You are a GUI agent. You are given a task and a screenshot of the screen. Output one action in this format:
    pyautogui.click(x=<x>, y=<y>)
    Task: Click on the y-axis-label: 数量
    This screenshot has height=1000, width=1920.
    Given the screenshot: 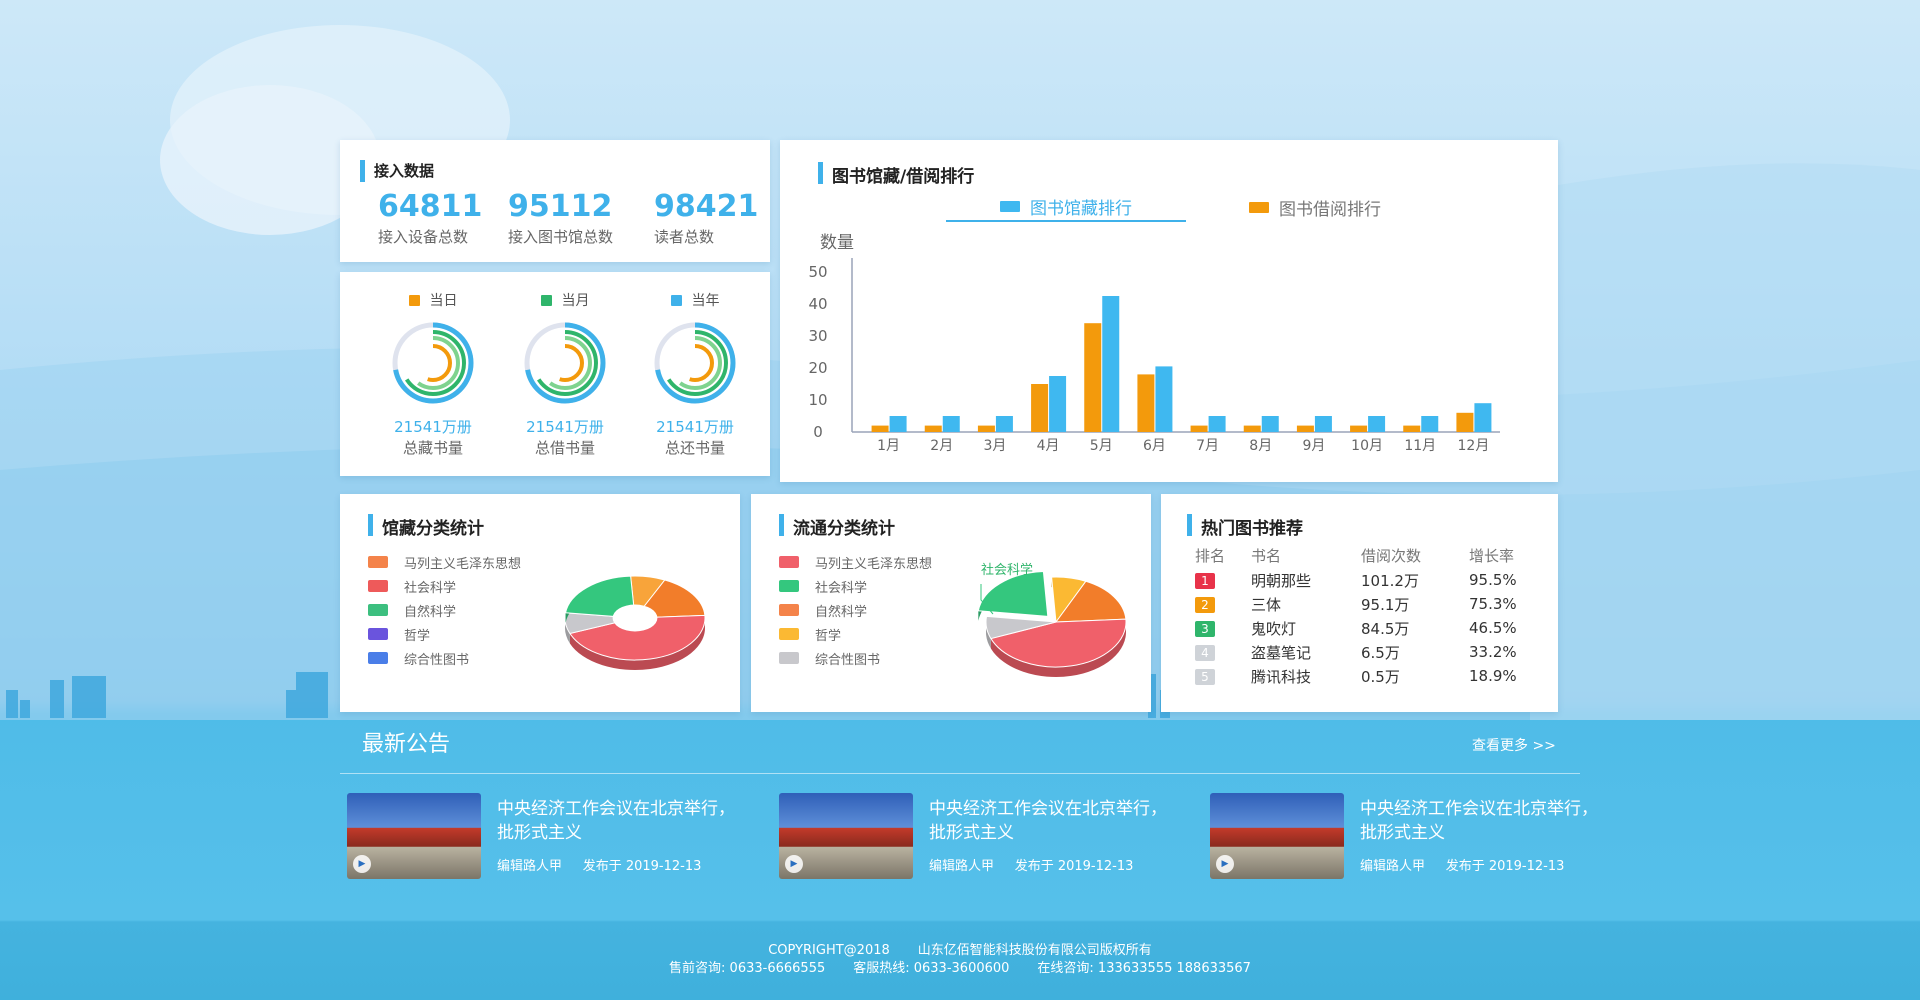 What is the action you would take?
    pyautogui.click(x=837, y=243)
    